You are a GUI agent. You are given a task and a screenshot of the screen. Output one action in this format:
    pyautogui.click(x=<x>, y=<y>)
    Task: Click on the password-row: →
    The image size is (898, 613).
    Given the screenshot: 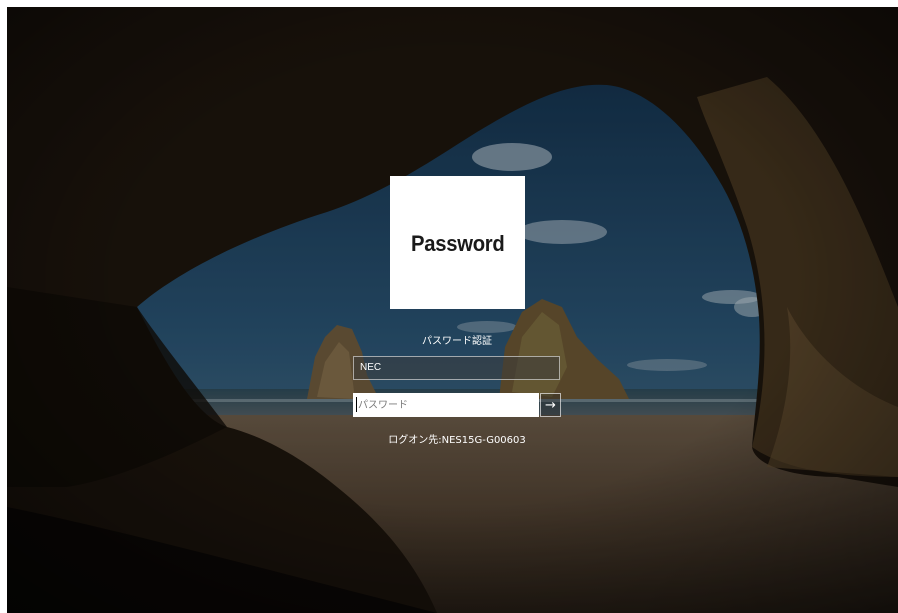 What is the action you would take?
    pyautogui.click(x=457, y=405)
    